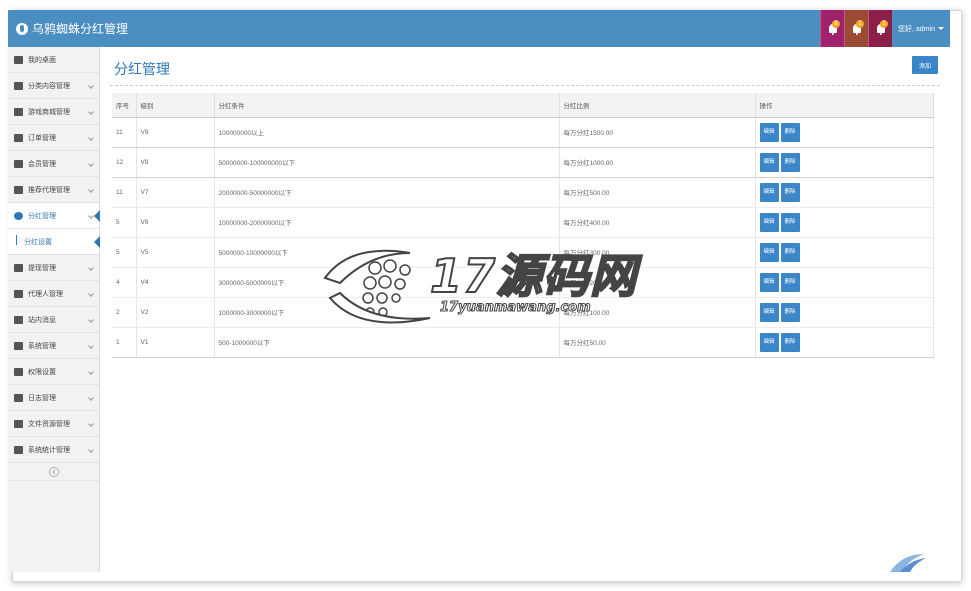  Describe the element at coordinates (18, 345) in the screenshot. I see `monitor-icon` at that location.